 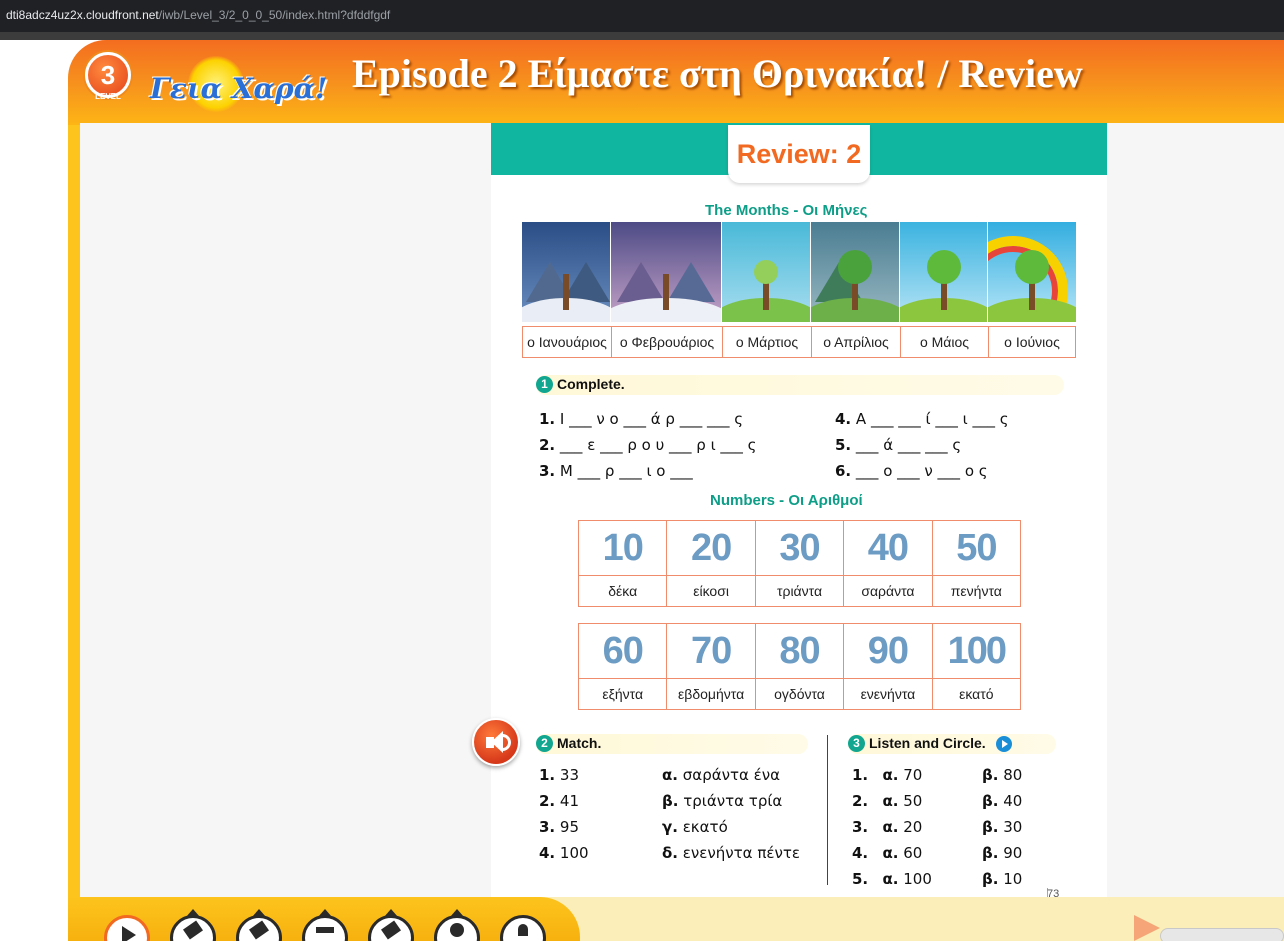 What do you see at coordinates (800, 385) in the screenshot?
I see `complete-header: 1 Complete.` at bounding box center [800, 385].